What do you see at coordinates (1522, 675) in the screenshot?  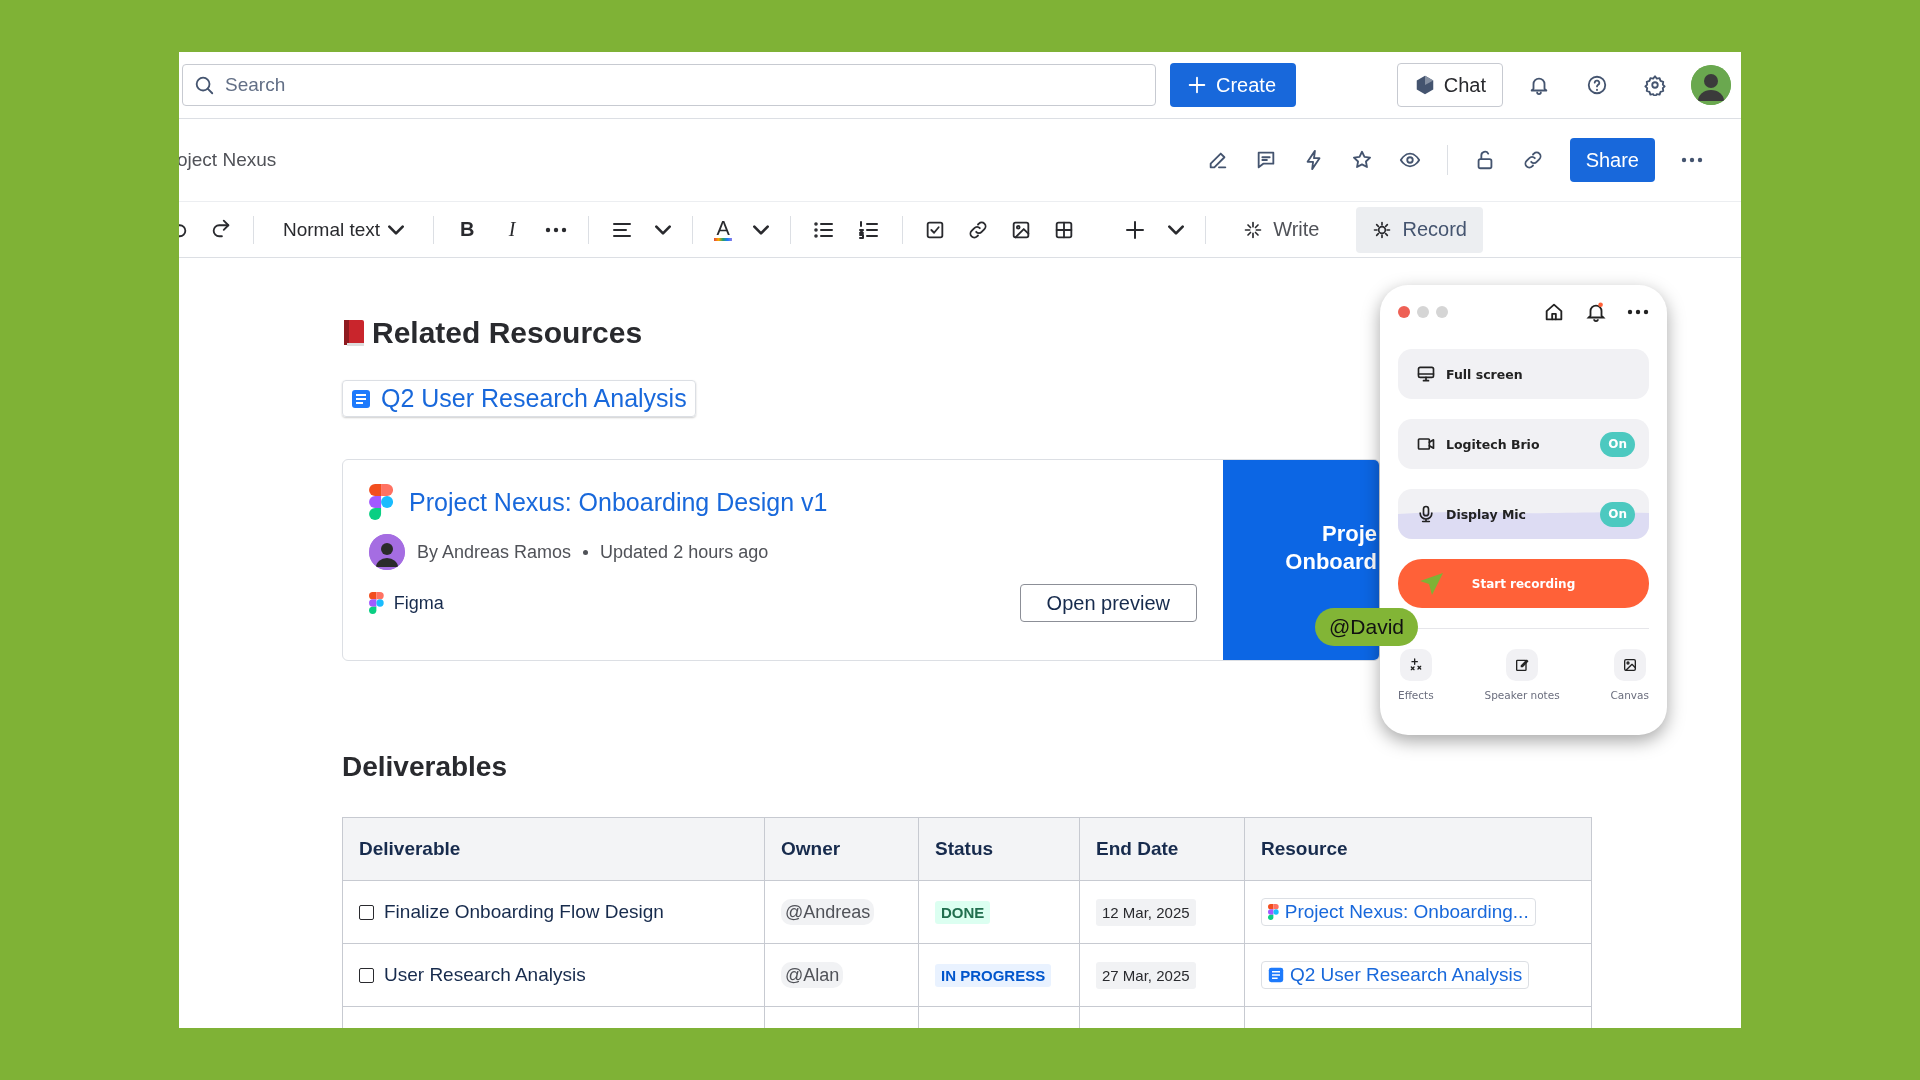 I see `notes-button: Speaker notes` at bounding box center [1522, 675].